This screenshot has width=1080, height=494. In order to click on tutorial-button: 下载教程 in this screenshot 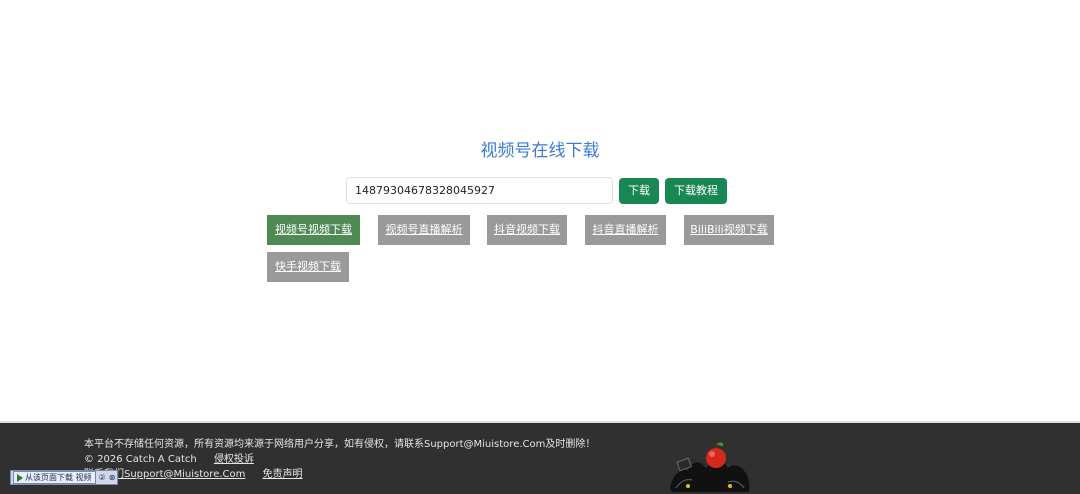, I will do `click(696, 190)`.